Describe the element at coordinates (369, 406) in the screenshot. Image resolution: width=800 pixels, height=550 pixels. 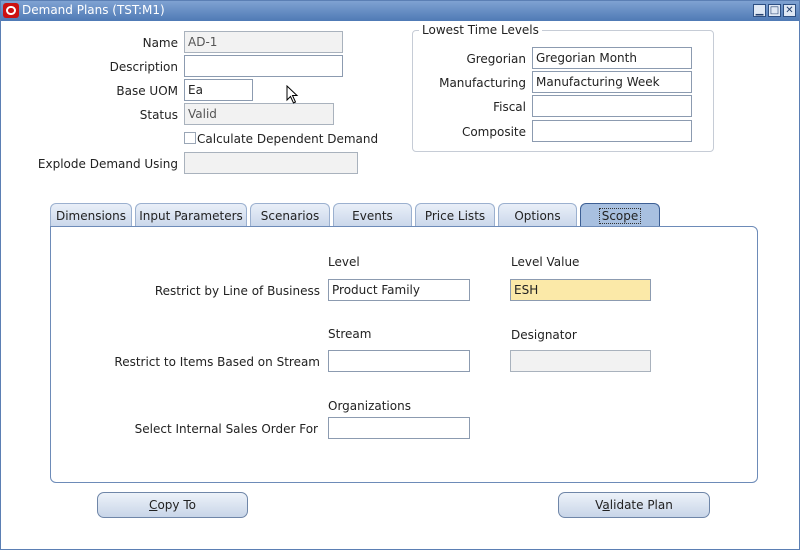
I see `organizations-header: Organizations` at that location.